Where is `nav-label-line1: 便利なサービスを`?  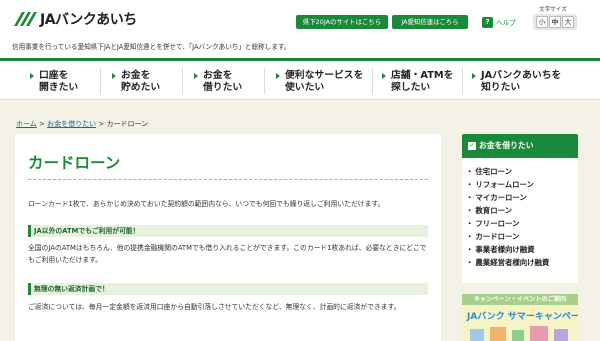
nav-label-line1: 便利なサービスを is located at coordinates (324, 75).